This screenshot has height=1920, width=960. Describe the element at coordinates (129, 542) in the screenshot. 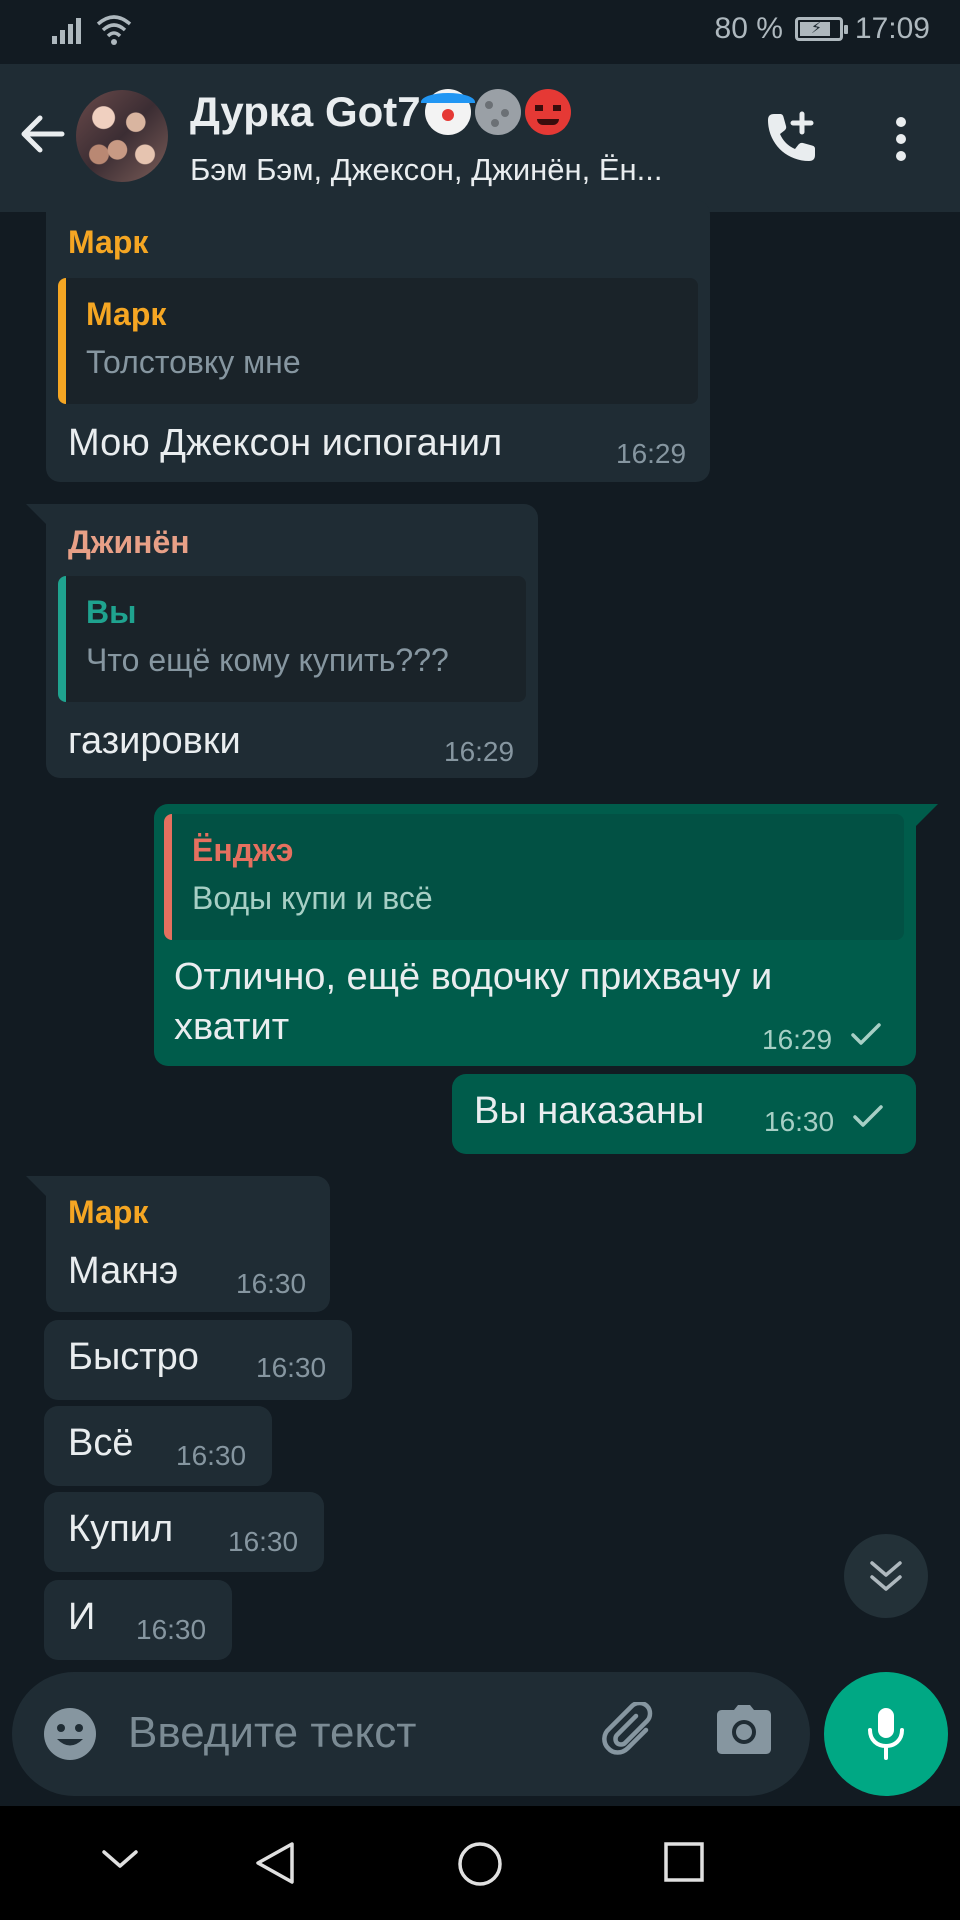

I see `message-sender: Джинён` at that location.